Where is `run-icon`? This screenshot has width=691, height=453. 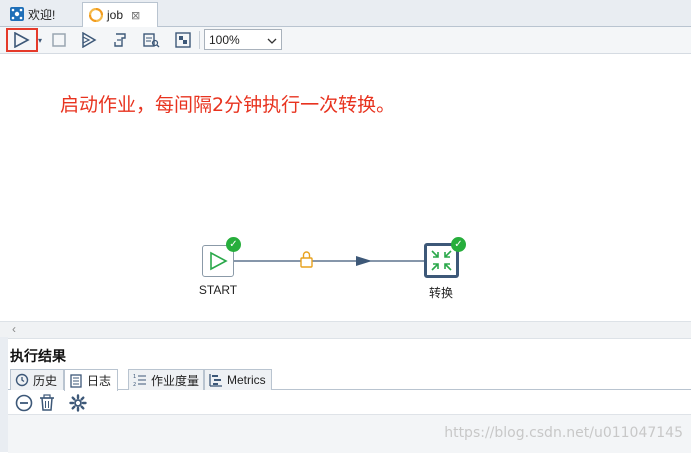
run-icon is located at coordinates (22, 40).